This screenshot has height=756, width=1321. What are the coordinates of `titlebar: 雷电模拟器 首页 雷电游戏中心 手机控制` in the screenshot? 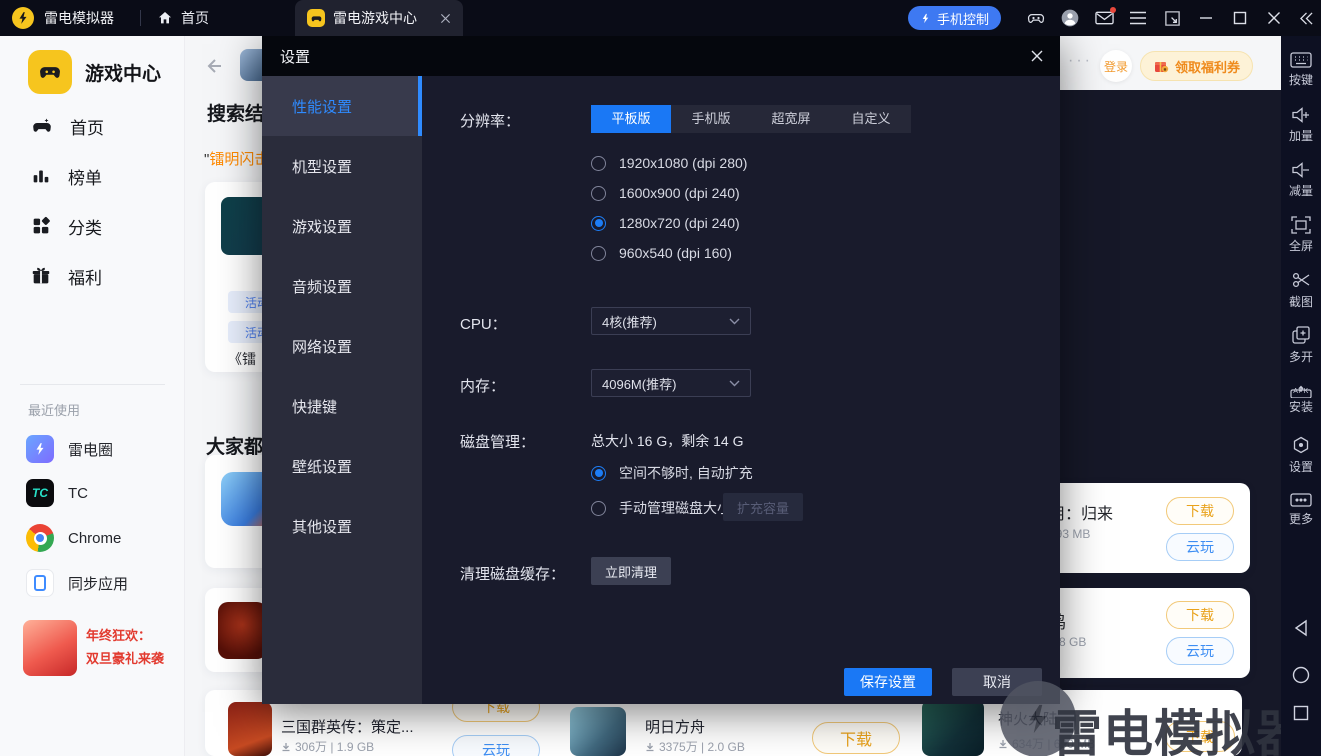 It's located at (660, 18).